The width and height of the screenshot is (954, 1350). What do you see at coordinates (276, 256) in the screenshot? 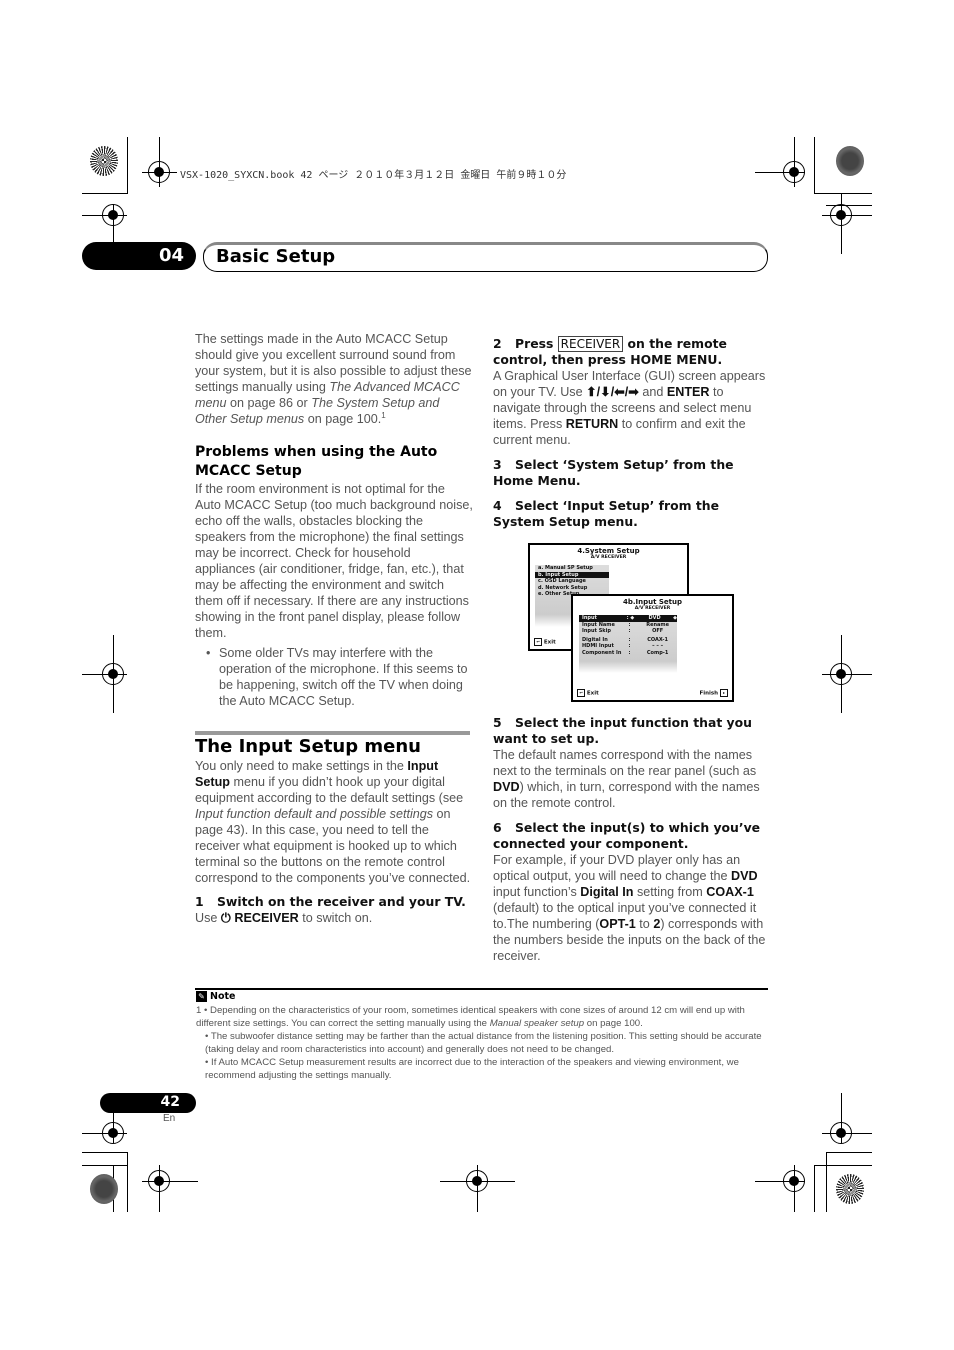
I see `chapter-title: Basic Setup` at bounding box center [276, 256].